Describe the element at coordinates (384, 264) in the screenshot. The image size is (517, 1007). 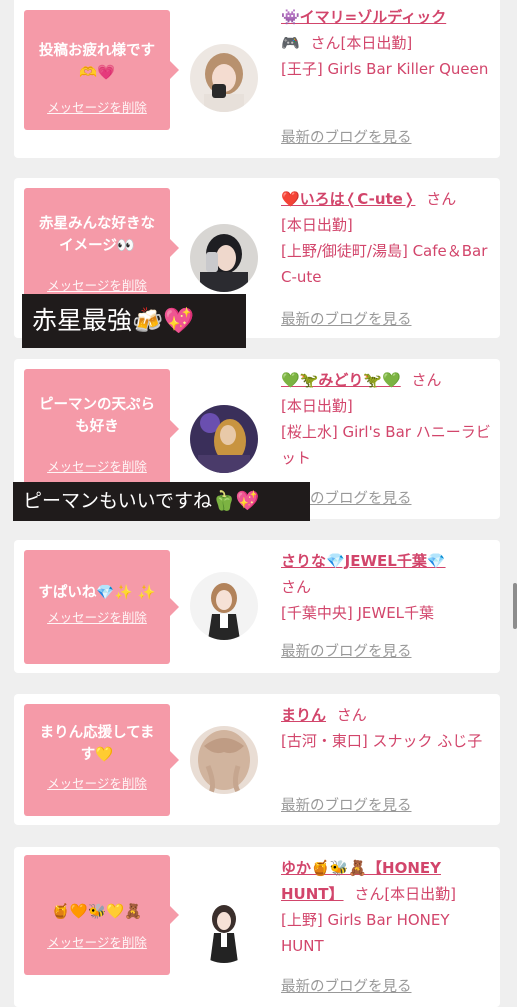
I see `shop-name: [上野/御徒町/湯島] Cafe＆Bar C-ute` at that location.